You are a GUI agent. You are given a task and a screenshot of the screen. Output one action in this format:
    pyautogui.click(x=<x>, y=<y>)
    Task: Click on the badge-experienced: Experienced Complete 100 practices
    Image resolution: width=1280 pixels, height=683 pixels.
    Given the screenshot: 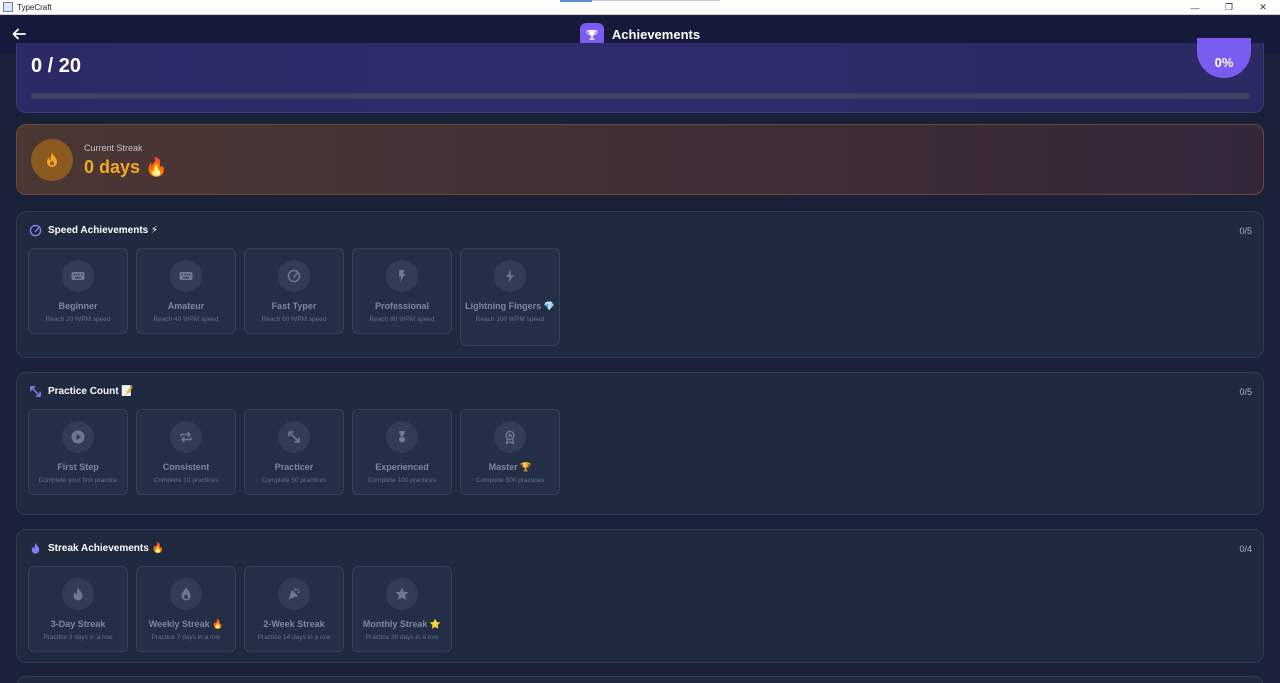 What is the action you would take?
    pyautogui.click(x=402, y=452)
    